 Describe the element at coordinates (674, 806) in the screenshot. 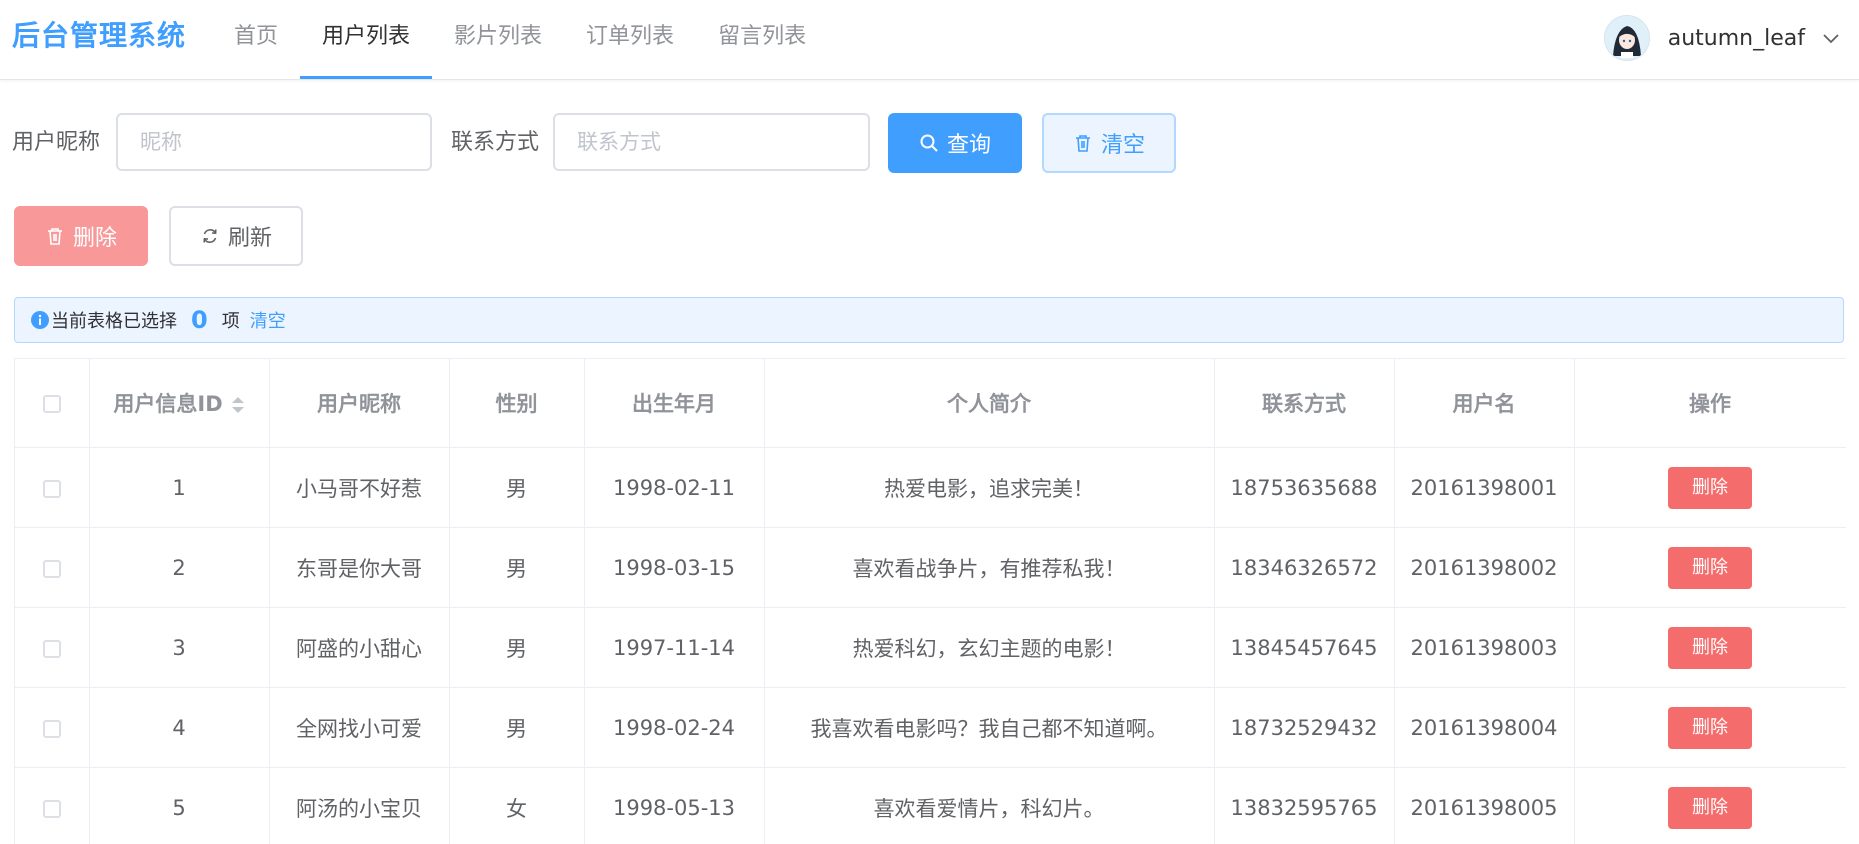

I see `cell-birth: 1998-05-13` at that location.